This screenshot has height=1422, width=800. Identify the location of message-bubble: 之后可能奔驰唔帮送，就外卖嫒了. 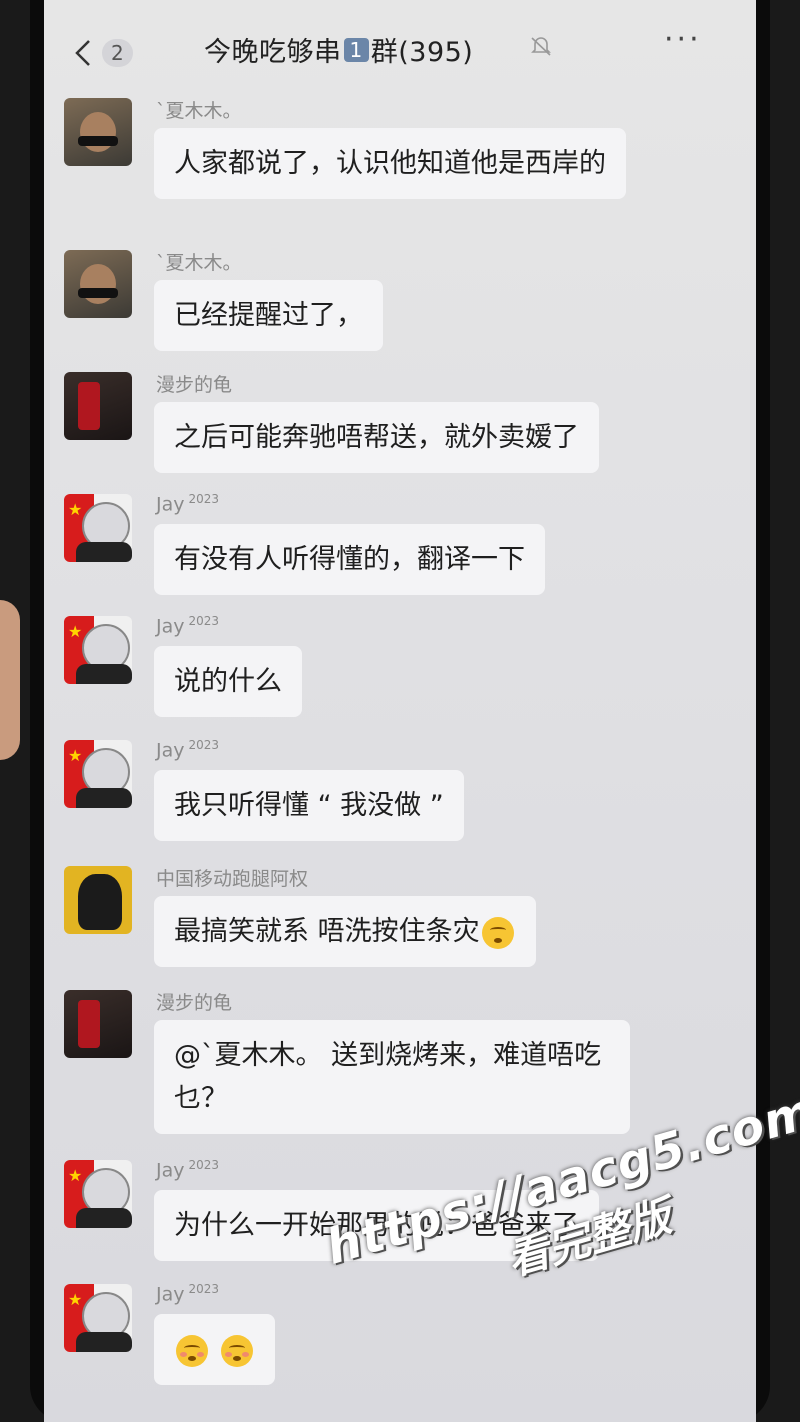
(376, 437).